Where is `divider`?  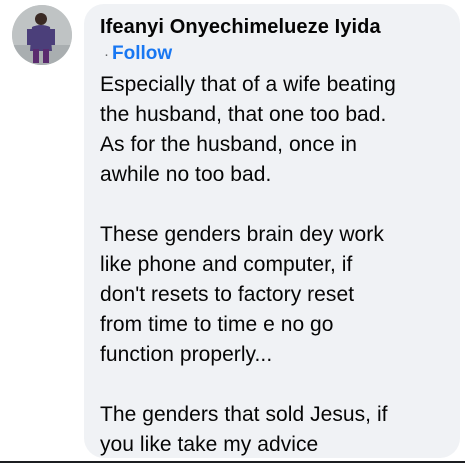
divider is located at coordinates (232, 462).